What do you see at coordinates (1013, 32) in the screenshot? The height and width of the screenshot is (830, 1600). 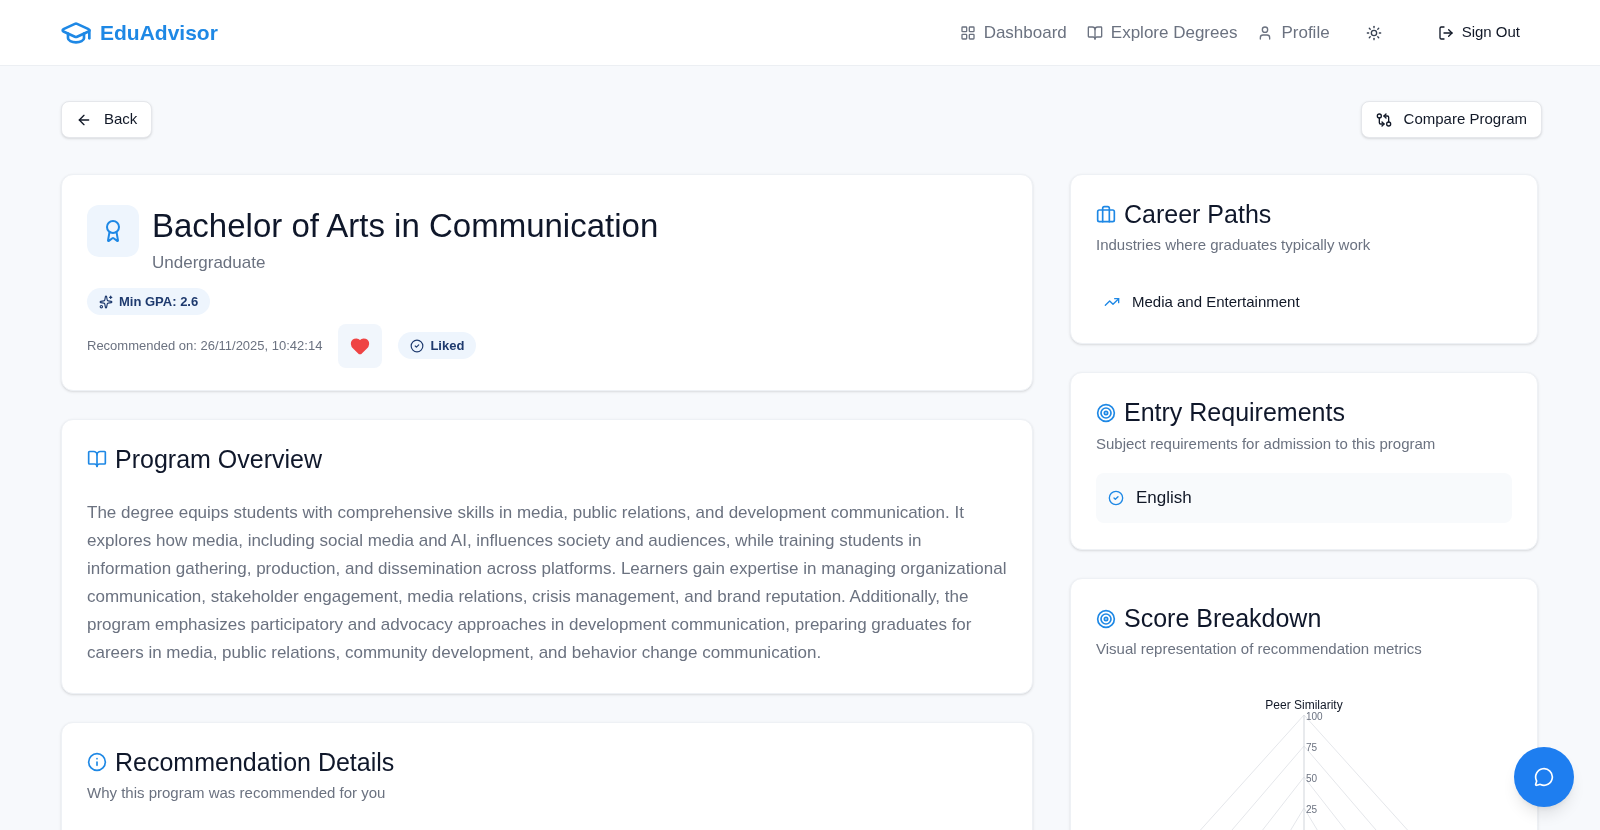 I see `nav-link: Dashboard` at bounding box center [1013, 32].